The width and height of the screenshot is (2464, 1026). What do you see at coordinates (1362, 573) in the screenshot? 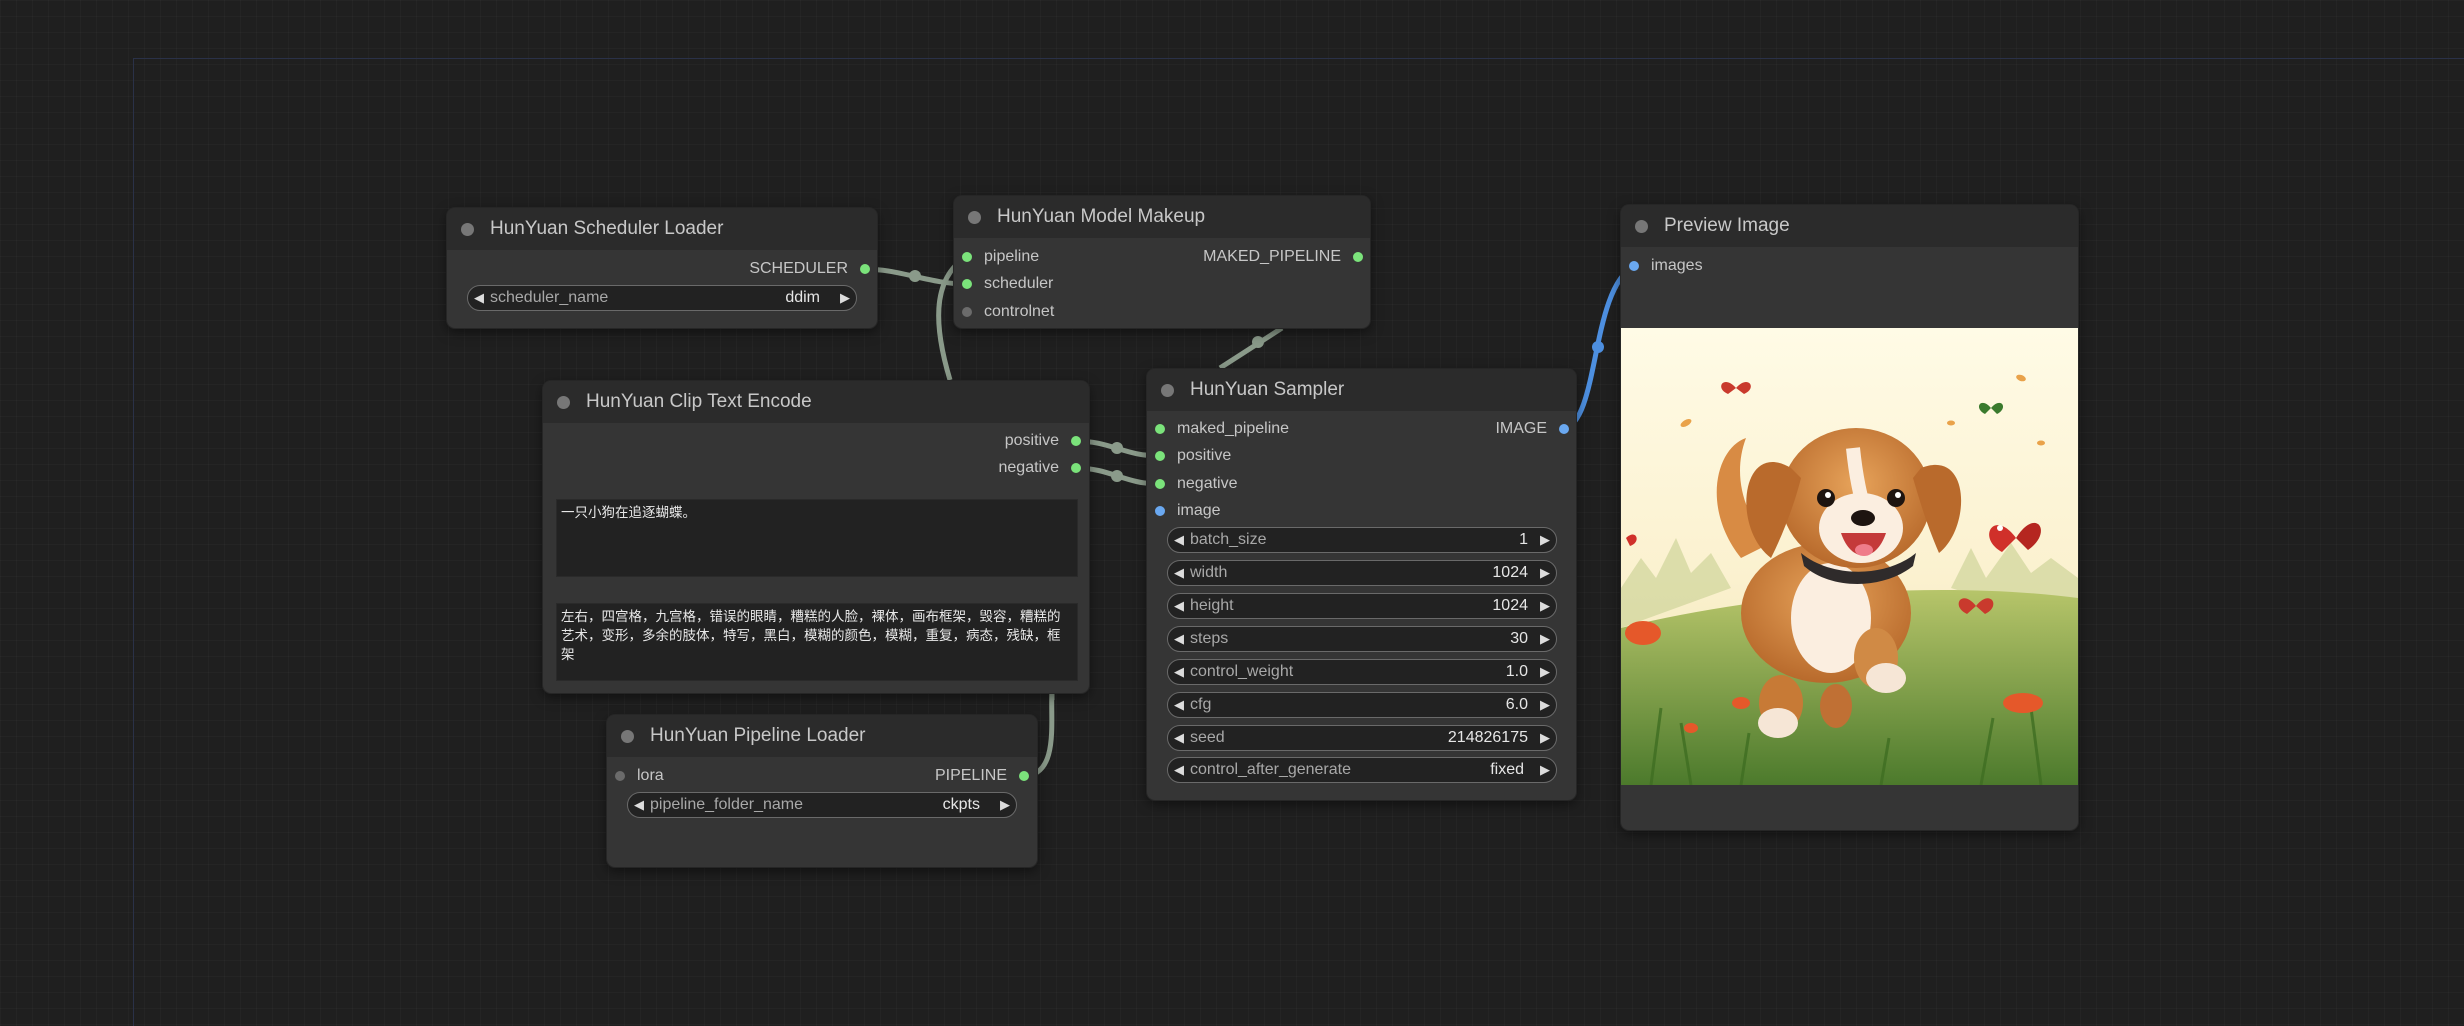
I see `number-width: ◀ width 1024 ▶` at bounding box center [1362, 573].